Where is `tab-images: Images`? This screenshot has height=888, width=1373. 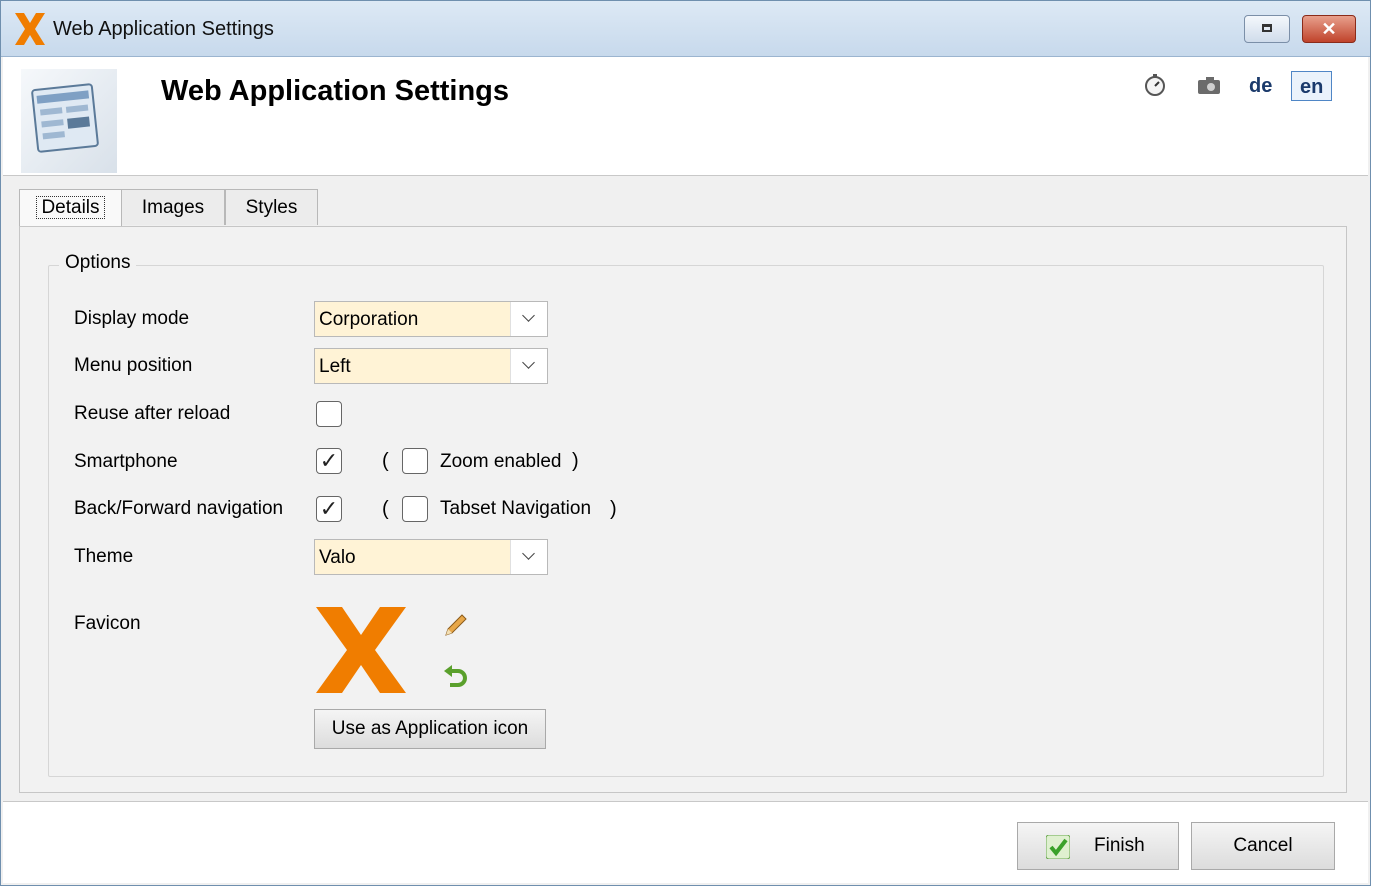
tab-images: Images is located at coordinates (173, 207).